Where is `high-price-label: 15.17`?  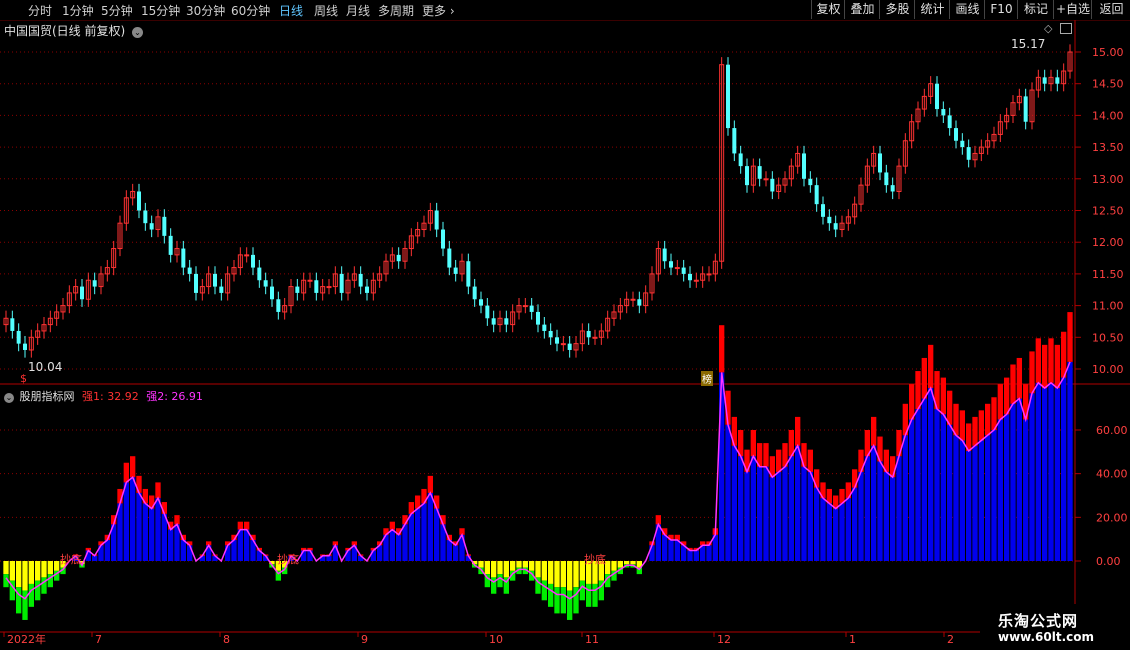 high-price-label: 15.17 is located at coordinates (1028, 44).